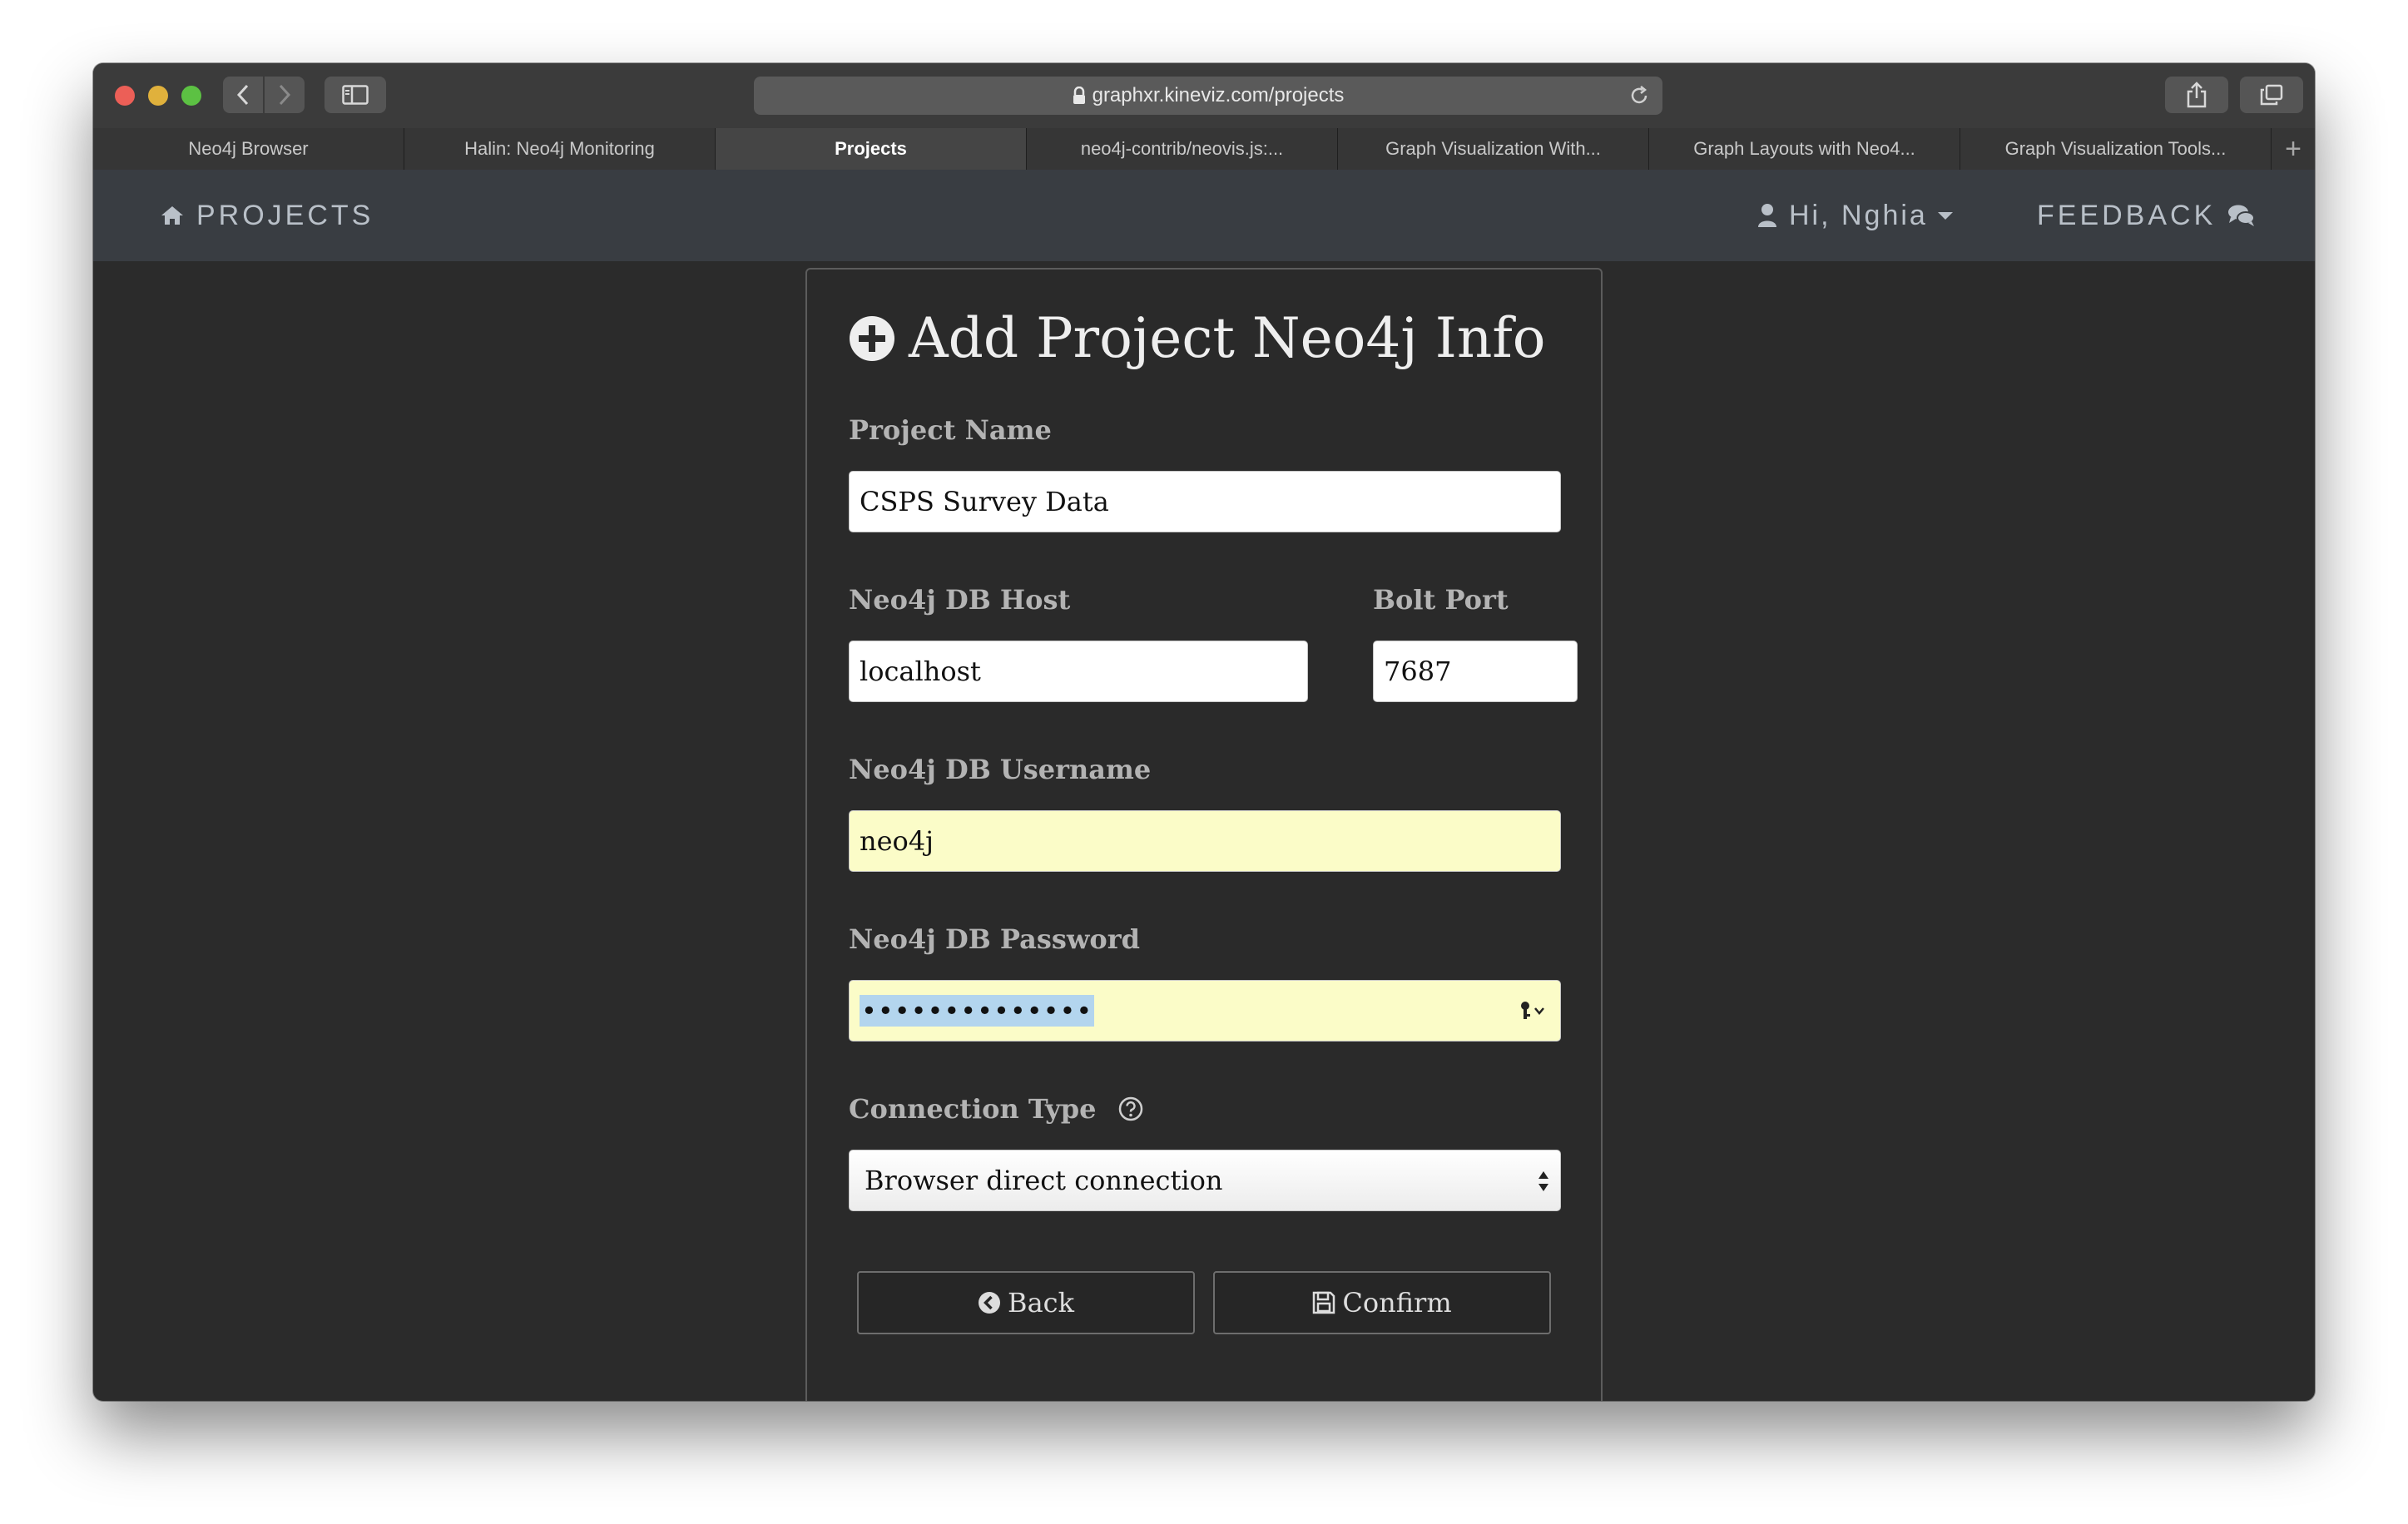 Image resolution: width=2408 pixels, height=1524 pixels. What do you see at coordinates (125, 96) in the screenshot?
I see `close-window-button` at bounding box center [125, 96].